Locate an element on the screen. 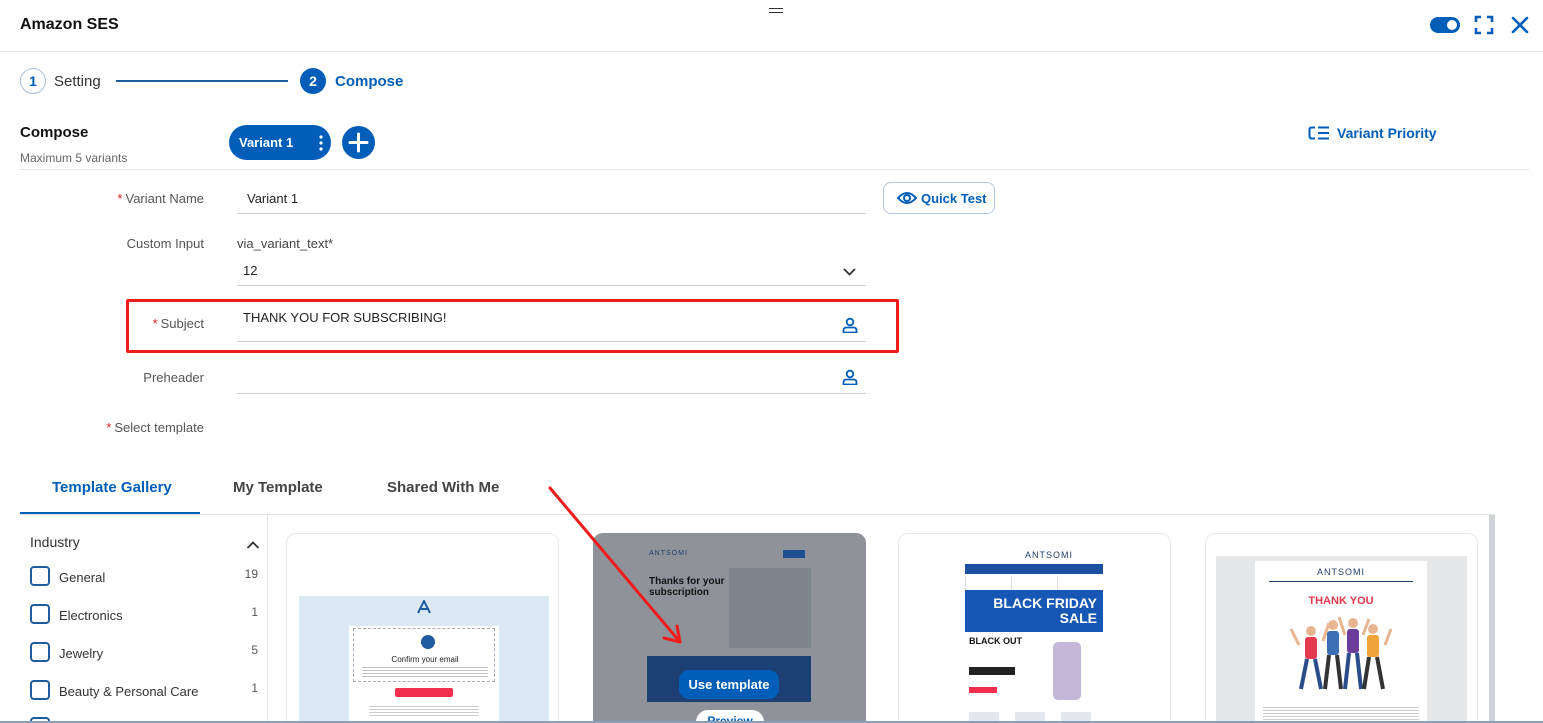 This screenshot has width=1543, height=723. divider is located at coordinates (774, 169).